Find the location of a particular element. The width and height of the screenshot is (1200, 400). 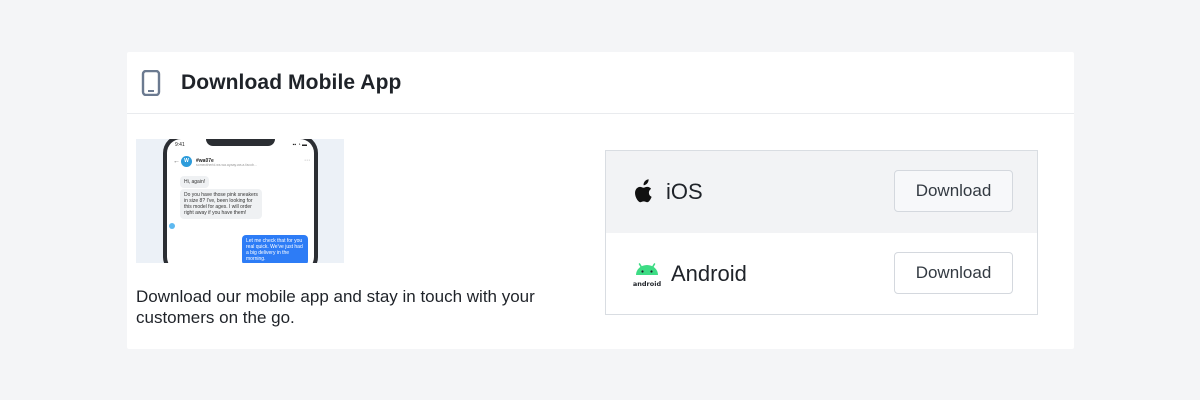

card-header: Download Mobile App is located at coordinates (600, 83).